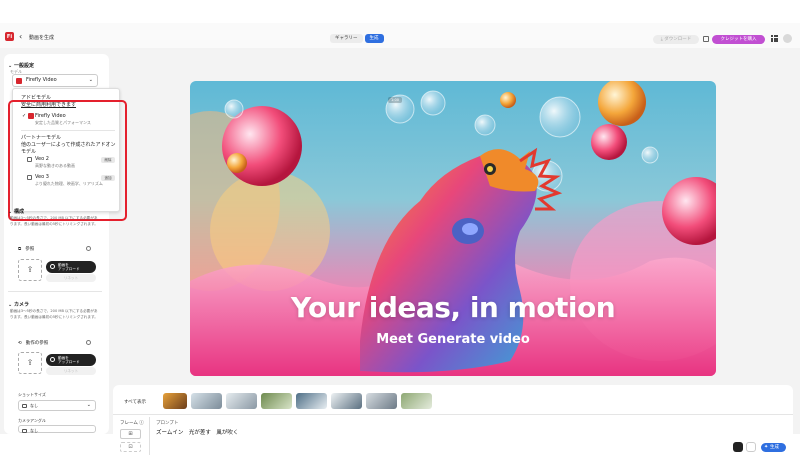 This screenshot has width=800, height=457. Describe the element at coordinates (67, 160) in the screenshot. I see `highlight-box` at that location.